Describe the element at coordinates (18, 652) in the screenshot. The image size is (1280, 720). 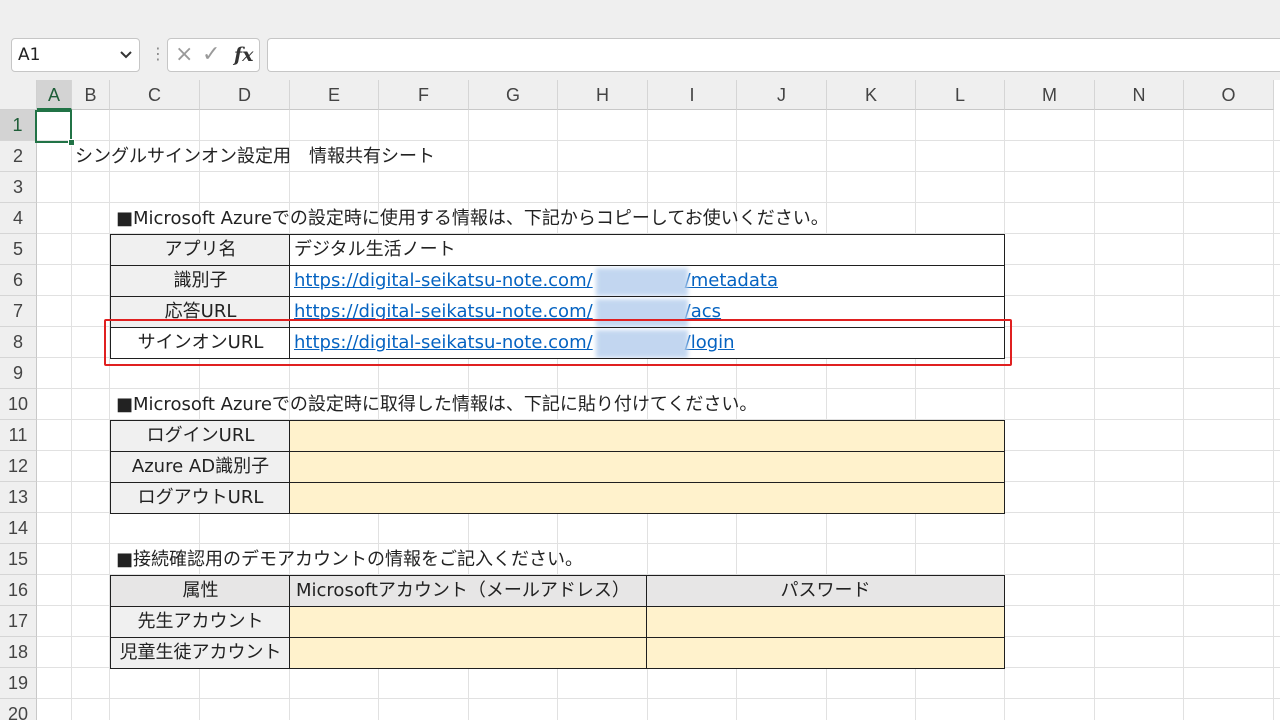
I see `row-header-18: 18` at that location.